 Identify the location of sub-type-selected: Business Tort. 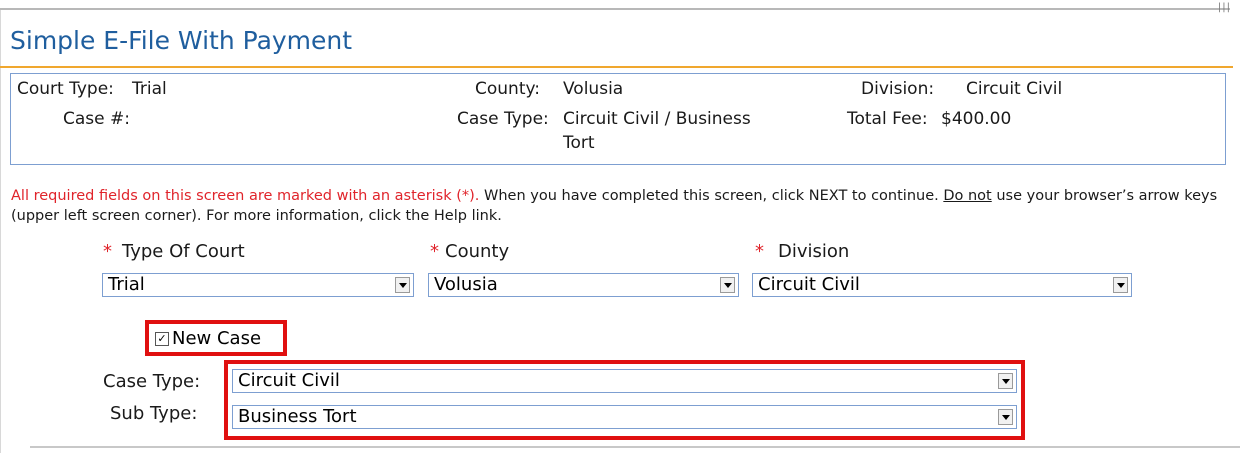
(297, 416).